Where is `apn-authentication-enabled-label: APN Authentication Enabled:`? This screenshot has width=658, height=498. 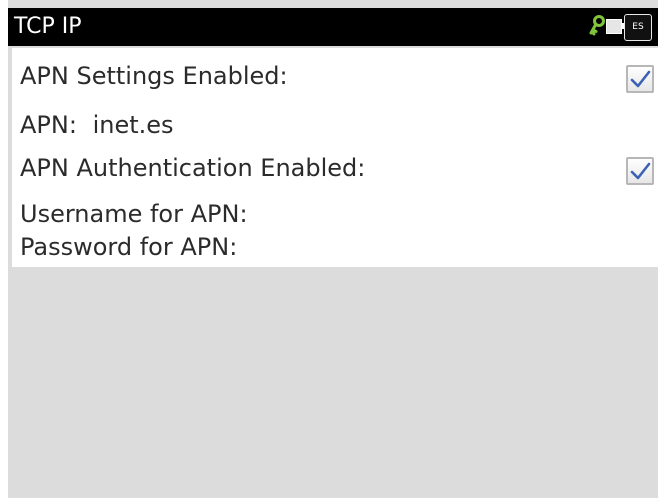 apn-authentication-enabled-label: APN Authentication Enabled: is located at coordinates (193, 168).